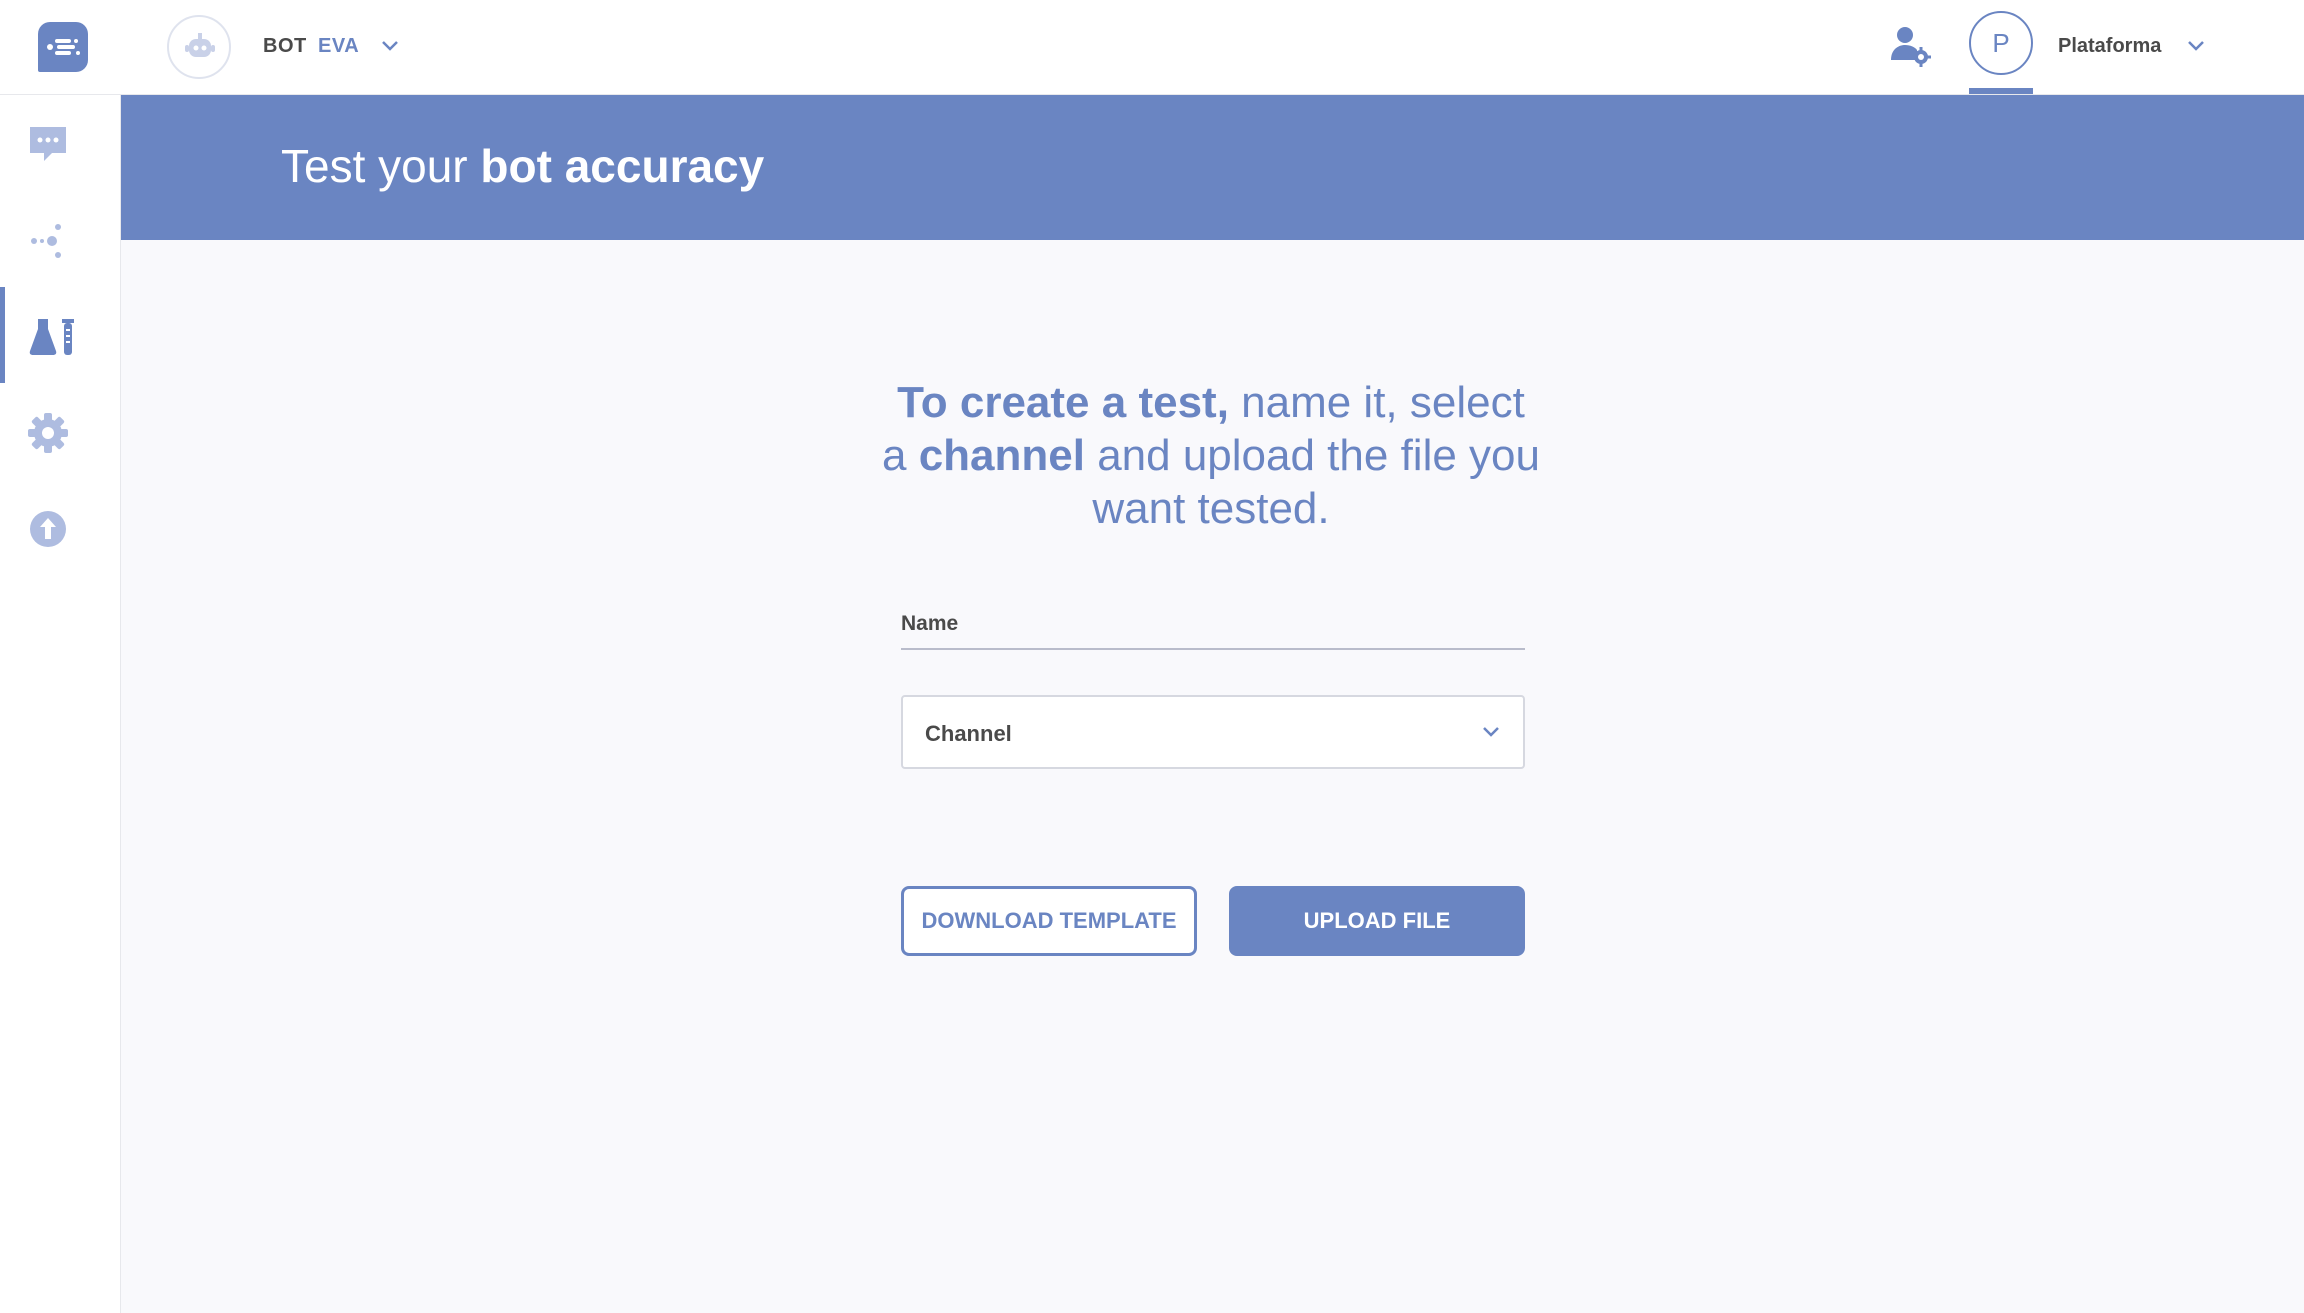 This screenshot has height=1313, width=2304. Describe the element at coordinates (285, 46) in the screenshot. I see `bot-label: BOT` at that location.